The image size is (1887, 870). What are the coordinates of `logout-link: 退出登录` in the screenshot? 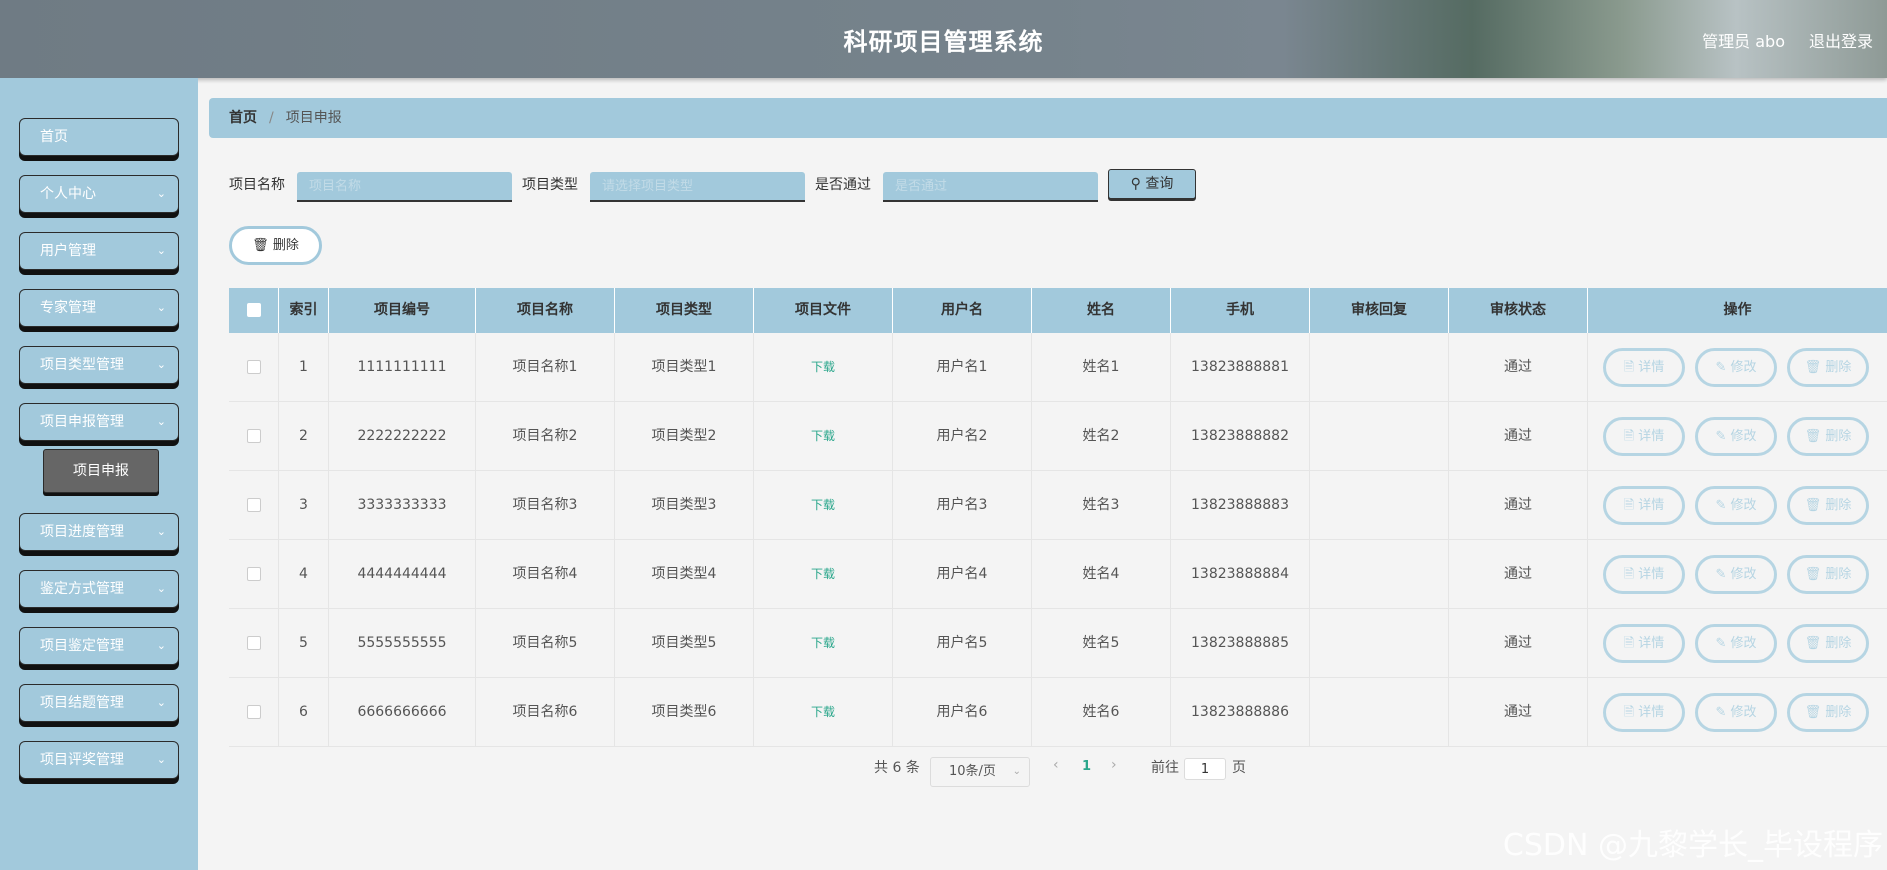 It's located at (1841, 40).